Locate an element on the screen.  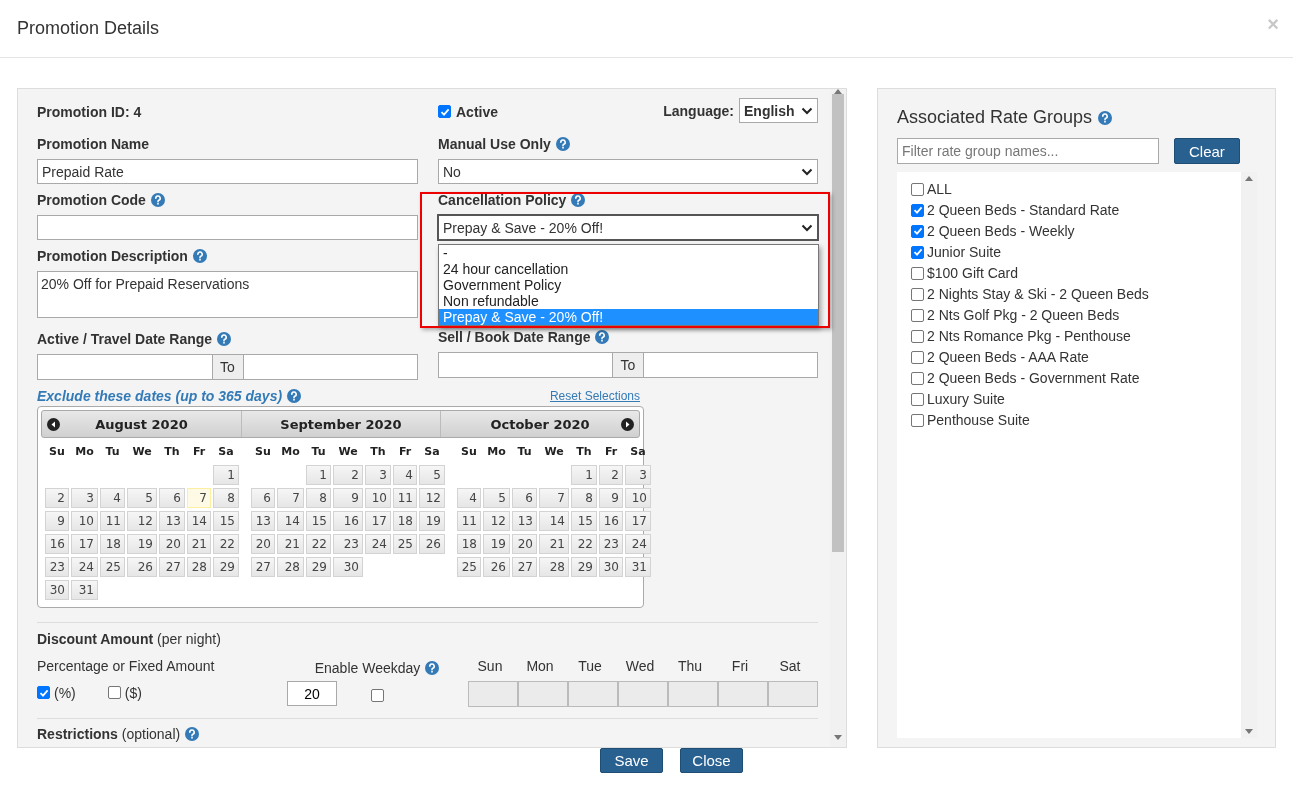
previous-icon is located at coordinates (53, 424).